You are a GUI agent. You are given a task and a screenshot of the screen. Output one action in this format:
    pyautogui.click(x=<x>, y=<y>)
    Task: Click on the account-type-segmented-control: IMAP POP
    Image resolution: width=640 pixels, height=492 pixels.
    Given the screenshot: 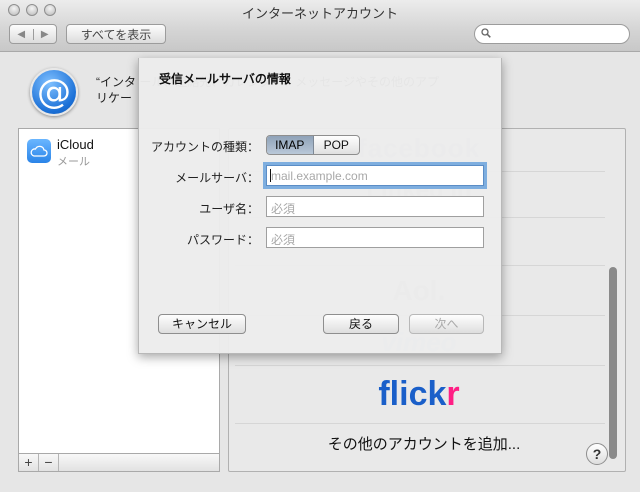 What is the action you would take?
    pyautogui.click(x=313, y=145)
    